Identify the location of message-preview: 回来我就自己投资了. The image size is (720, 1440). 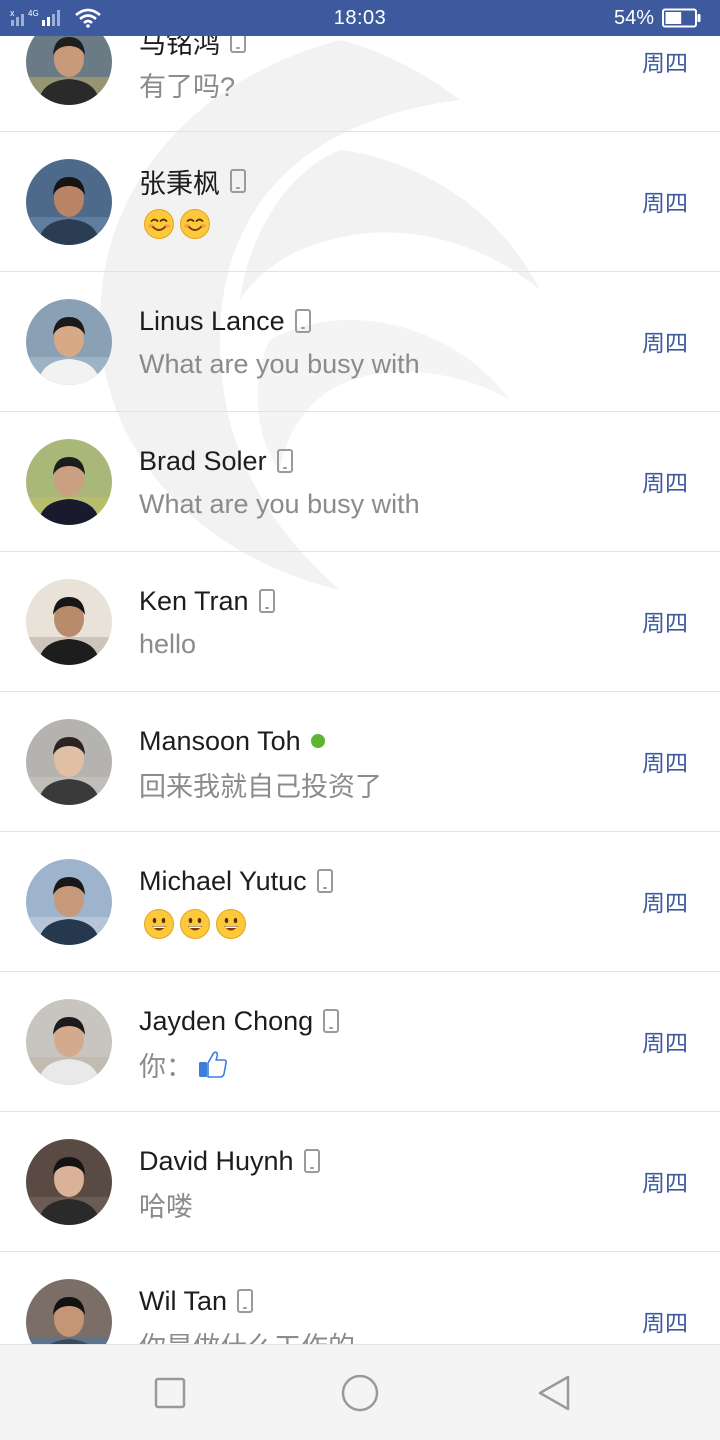
(260, 784).